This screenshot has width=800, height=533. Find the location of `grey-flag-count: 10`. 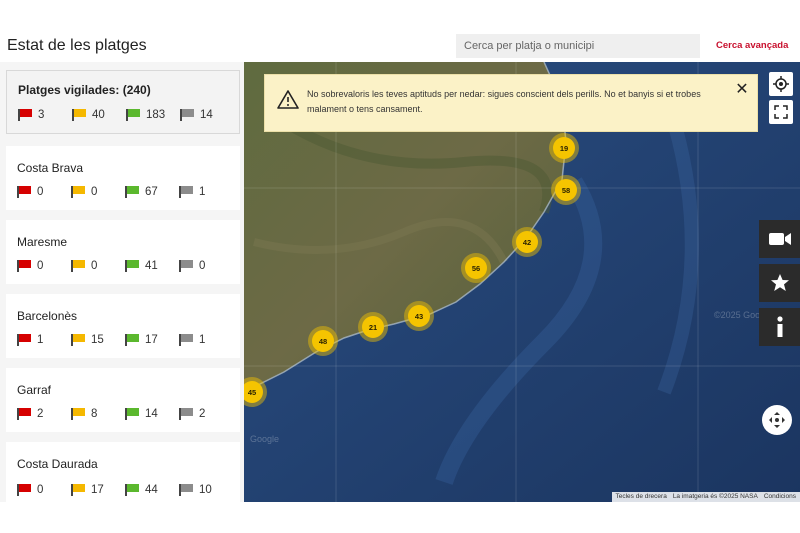

grey-flag-count: 10 is located at coordinates (206, 490).